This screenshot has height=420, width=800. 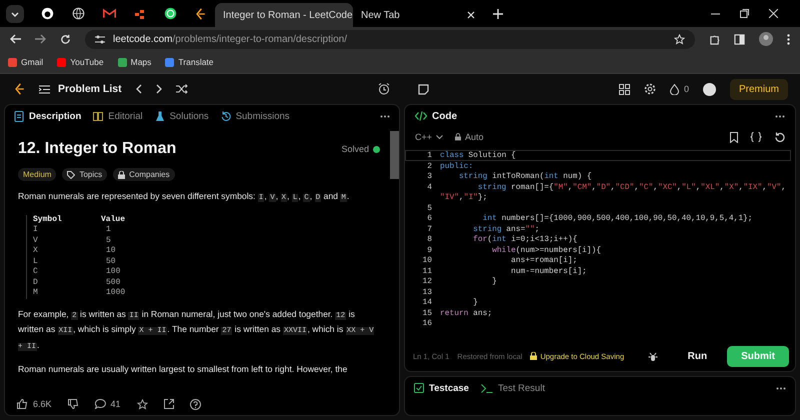 I want to click on terminal-icon, so click(x=486, y=388).